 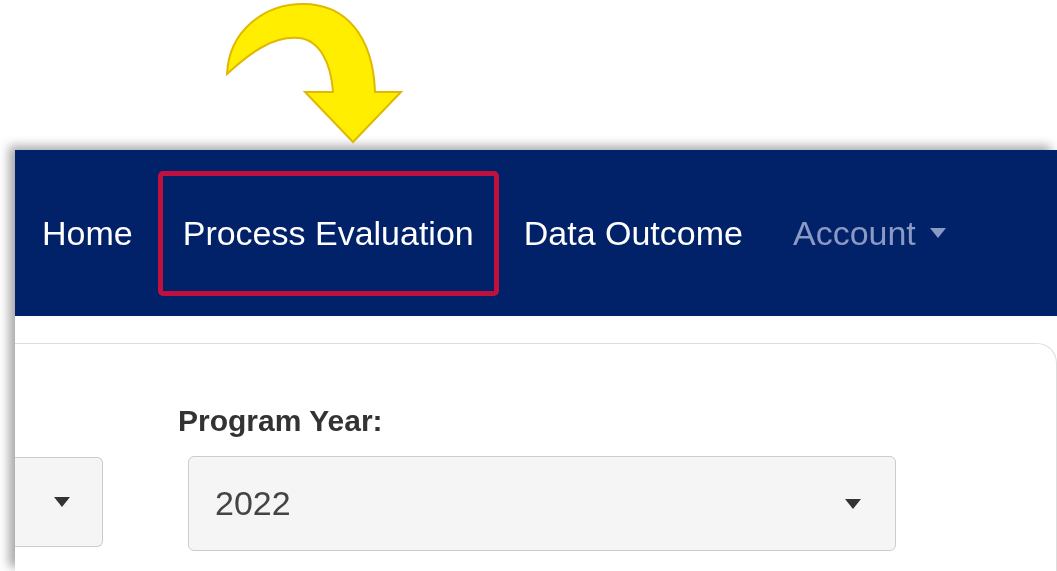 What do you see at coordinates (542, 503) in the screenshot?
I see `select-field: 2022` at bounding box center [542, 503].